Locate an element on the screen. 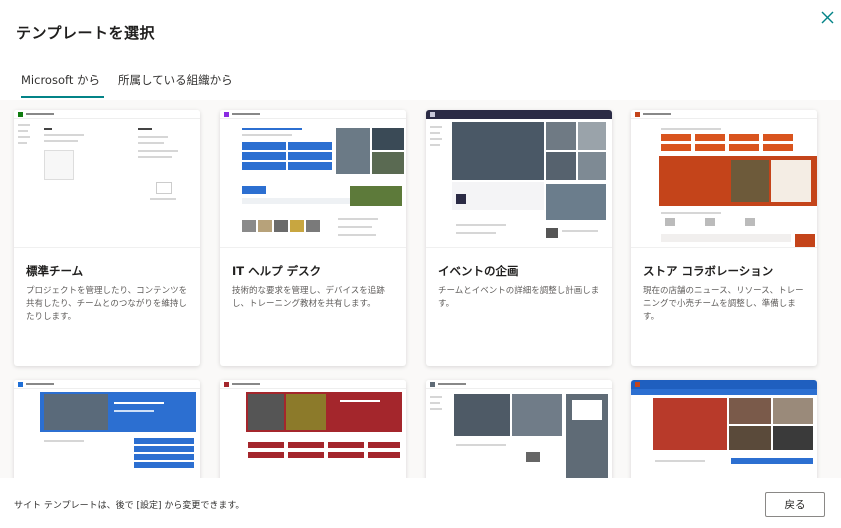 This screenshot has width=841, height=528. back-button: 戻る is located at coordinates (795, 504).